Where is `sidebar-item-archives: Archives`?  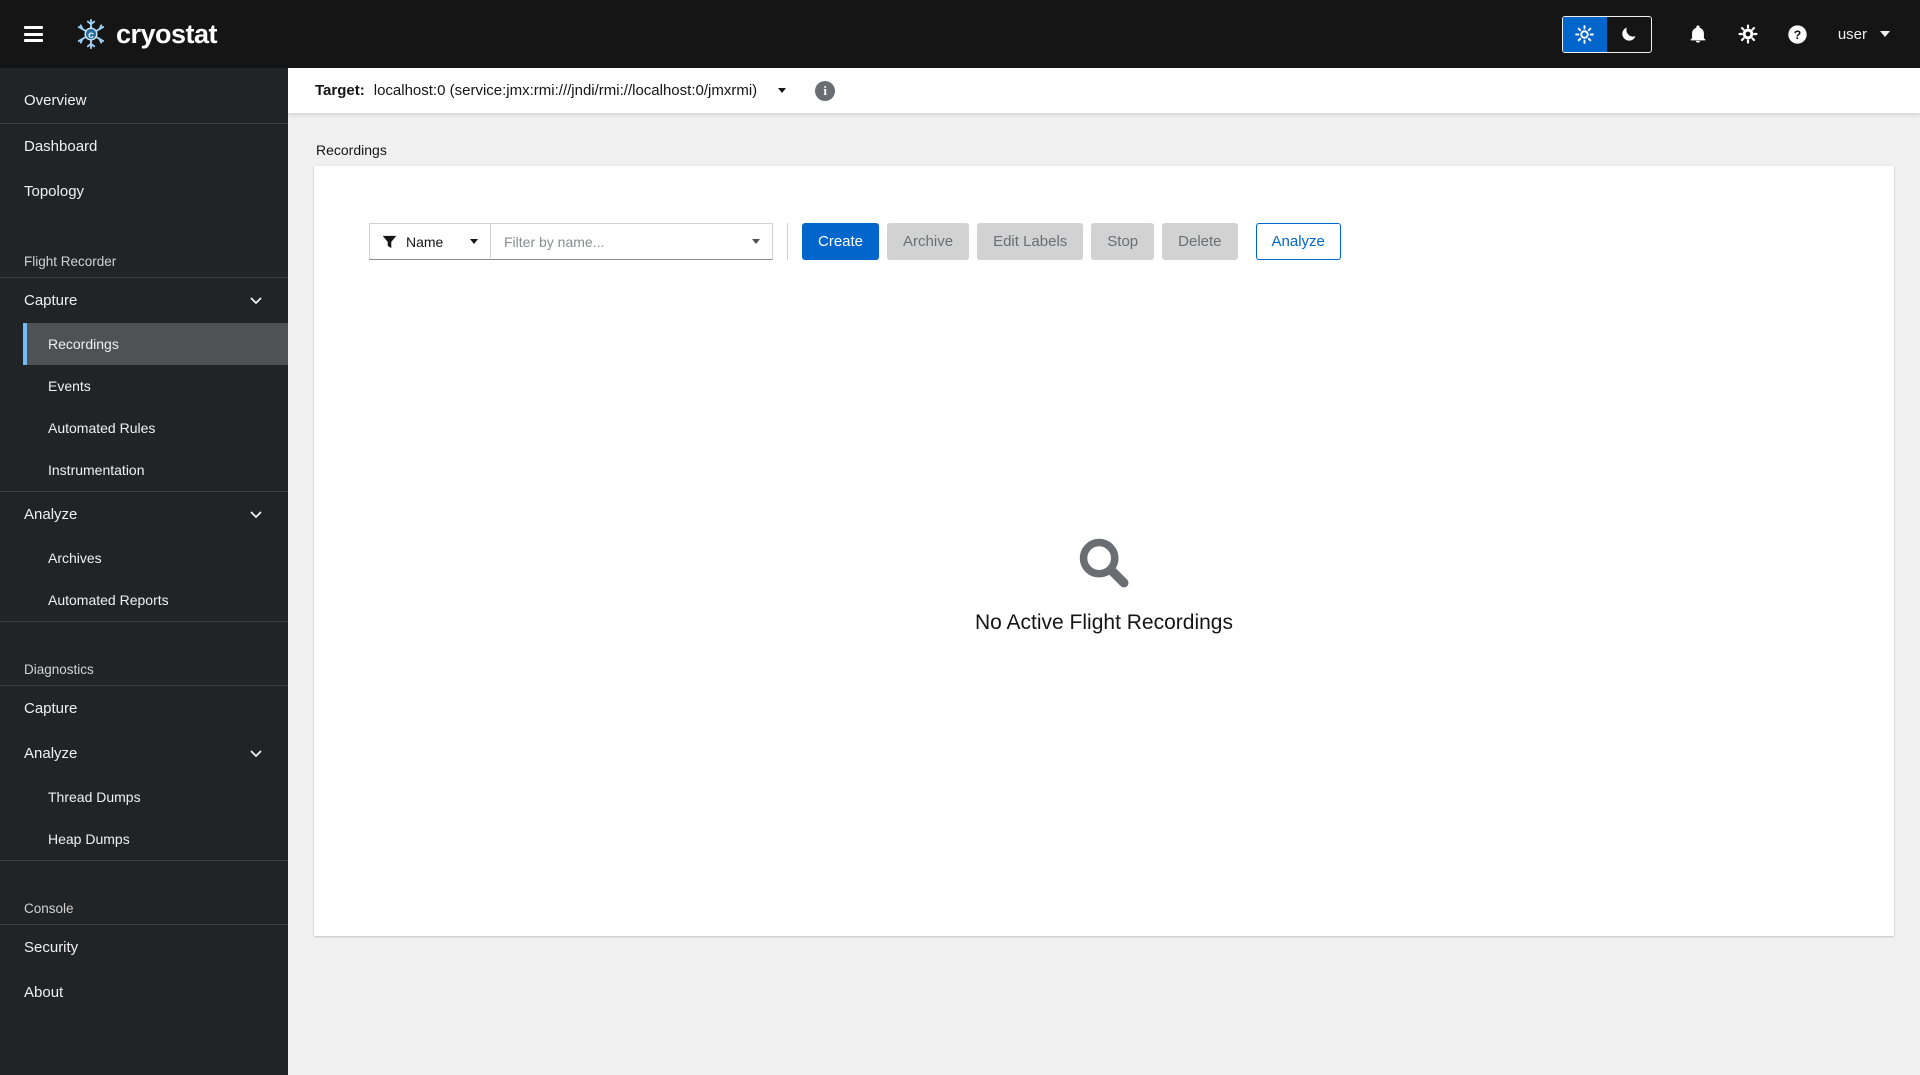 sidebar-item-archives: Archives is located at coordinates (155, 558).